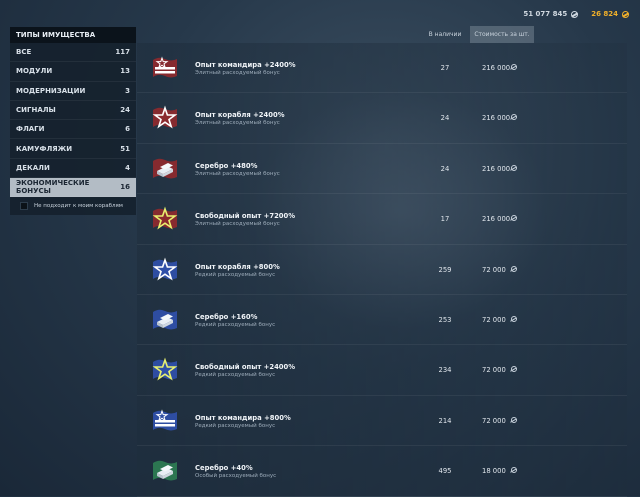  What do you see at coordinates (243, 417) in the screenshot?
I see `bonus-name: Опыт командира +800%` at bounding box center [243, 417].